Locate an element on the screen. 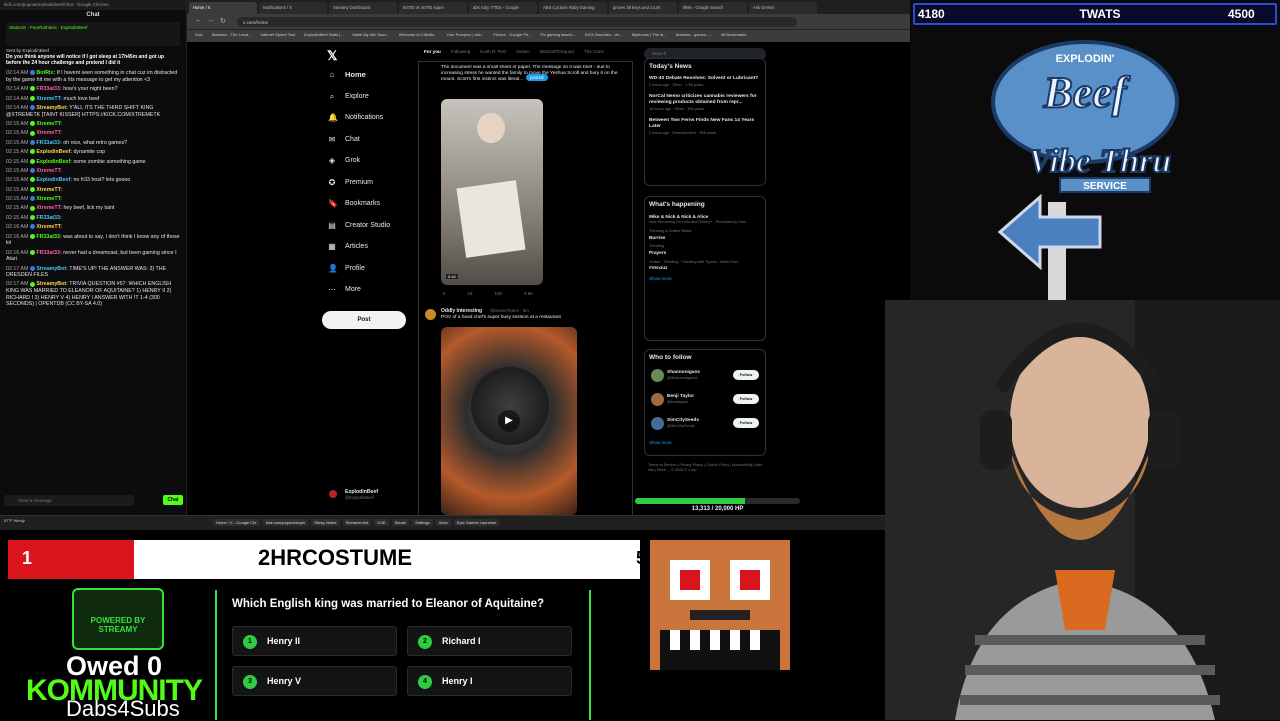 This screenshot has width=1280, height=721. trend-item: Trending in United States Burries is located at coordinates (705, 234).